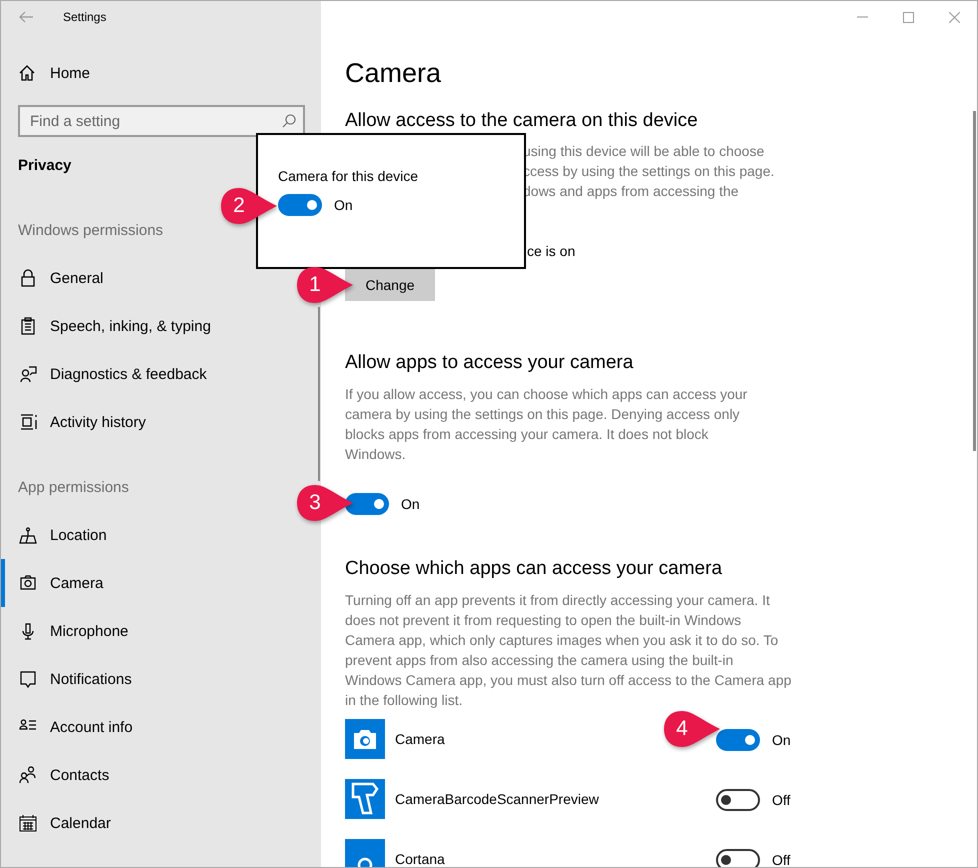 This screenshot has width=978, height=868. What do you see at coordinates (161, 727) in the screenshot?
I see `nav-item: Account info` at bounding box center [161, 727].